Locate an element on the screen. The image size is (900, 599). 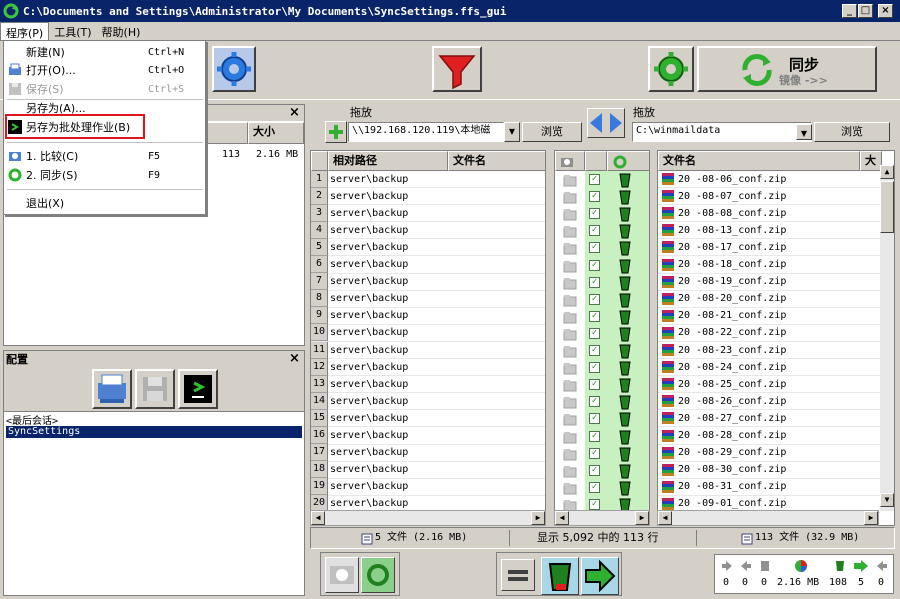
show-equal-button is located at coordinates (342, 575).